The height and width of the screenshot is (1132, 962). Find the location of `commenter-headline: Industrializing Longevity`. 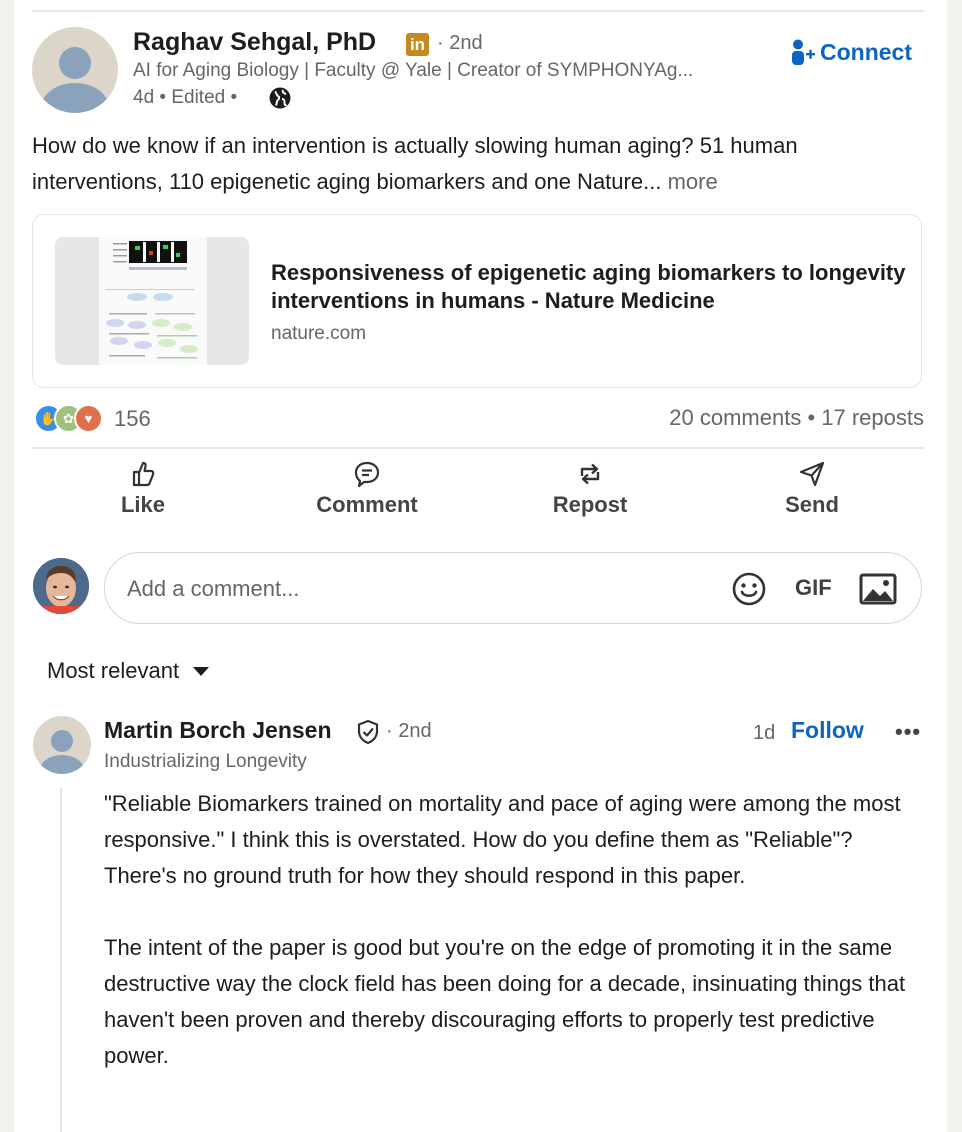

commenter-headline: Industrializing Longevity is located at coordinates (205, 761).